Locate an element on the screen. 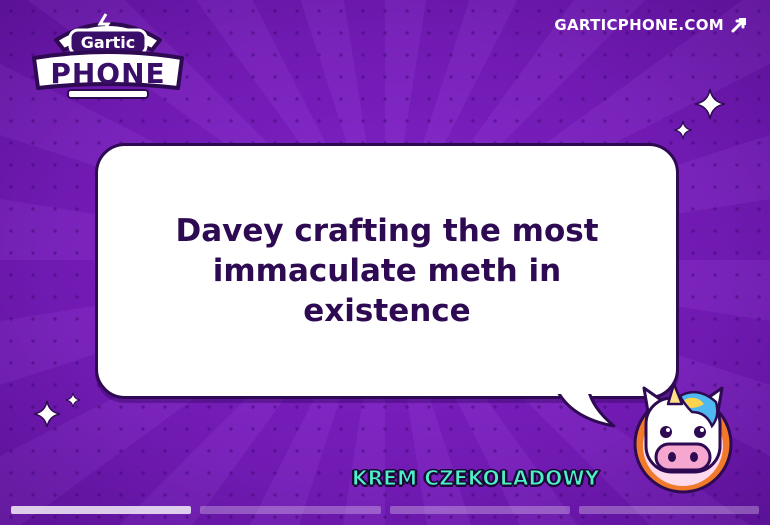 The width and height of the screenshot is (770, 525). gartic-phone-logo: Gartic PHONE is located at coordinates (108, 56).